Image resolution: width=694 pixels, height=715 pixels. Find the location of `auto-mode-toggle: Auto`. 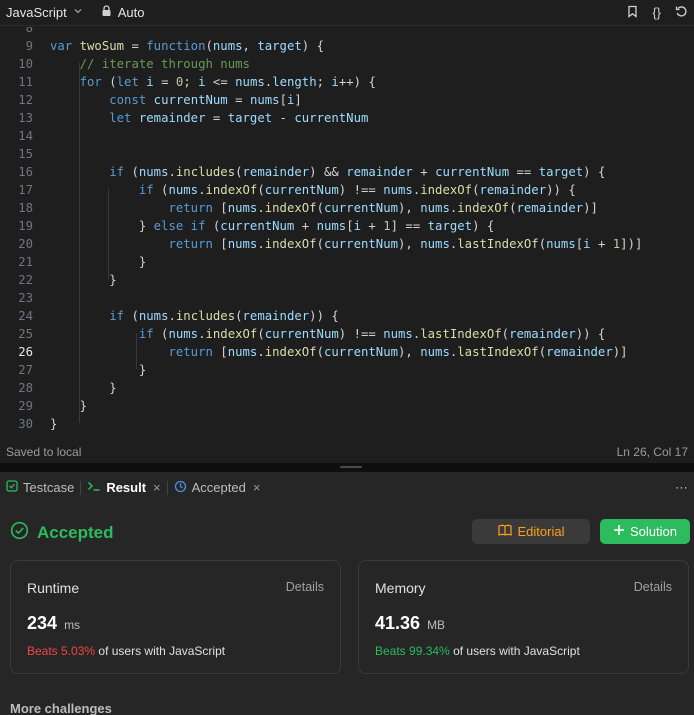

auto-mode-toggle: Auto is located at coordinates (122, 12).